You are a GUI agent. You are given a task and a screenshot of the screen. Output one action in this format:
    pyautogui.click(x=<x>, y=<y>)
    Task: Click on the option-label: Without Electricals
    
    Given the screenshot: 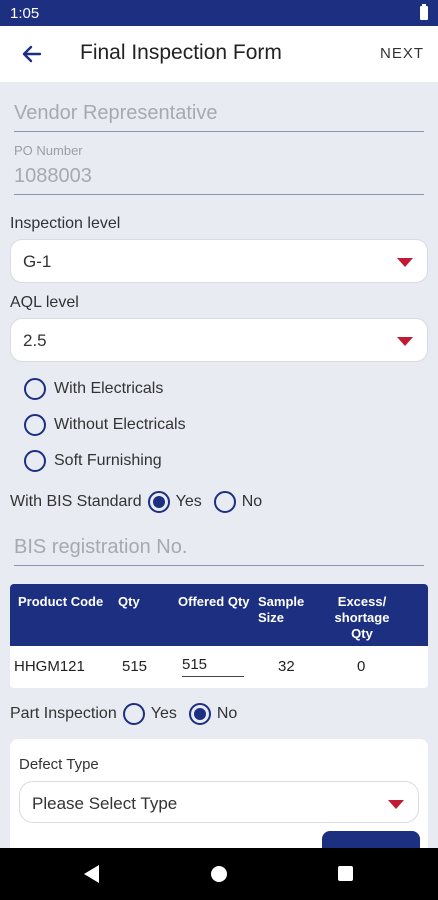 What is the action you would take?
    pyautogui.click(x=120, y=424)
    